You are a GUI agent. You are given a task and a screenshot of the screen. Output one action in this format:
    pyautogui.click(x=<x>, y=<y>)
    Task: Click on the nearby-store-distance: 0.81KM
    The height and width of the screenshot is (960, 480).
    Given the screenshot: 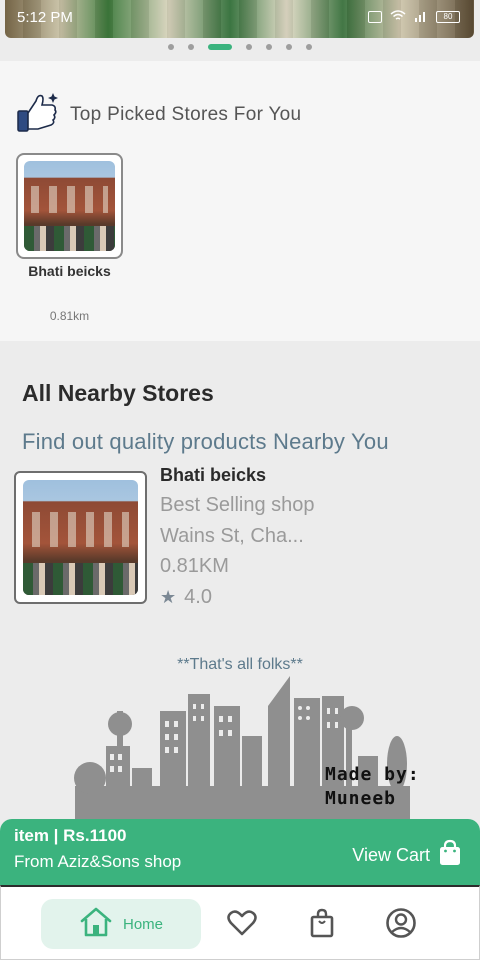 What is the action you would take?
    pyautogui.click(x=194, y=566)
    